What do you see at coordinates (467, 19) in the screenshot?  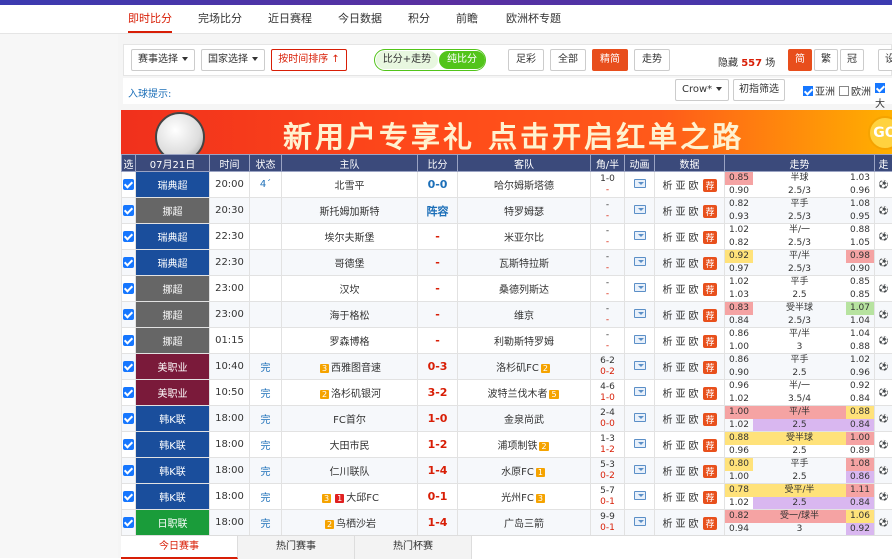 I see `tab-preview: 前瞻` at bounding box center [467, 19].